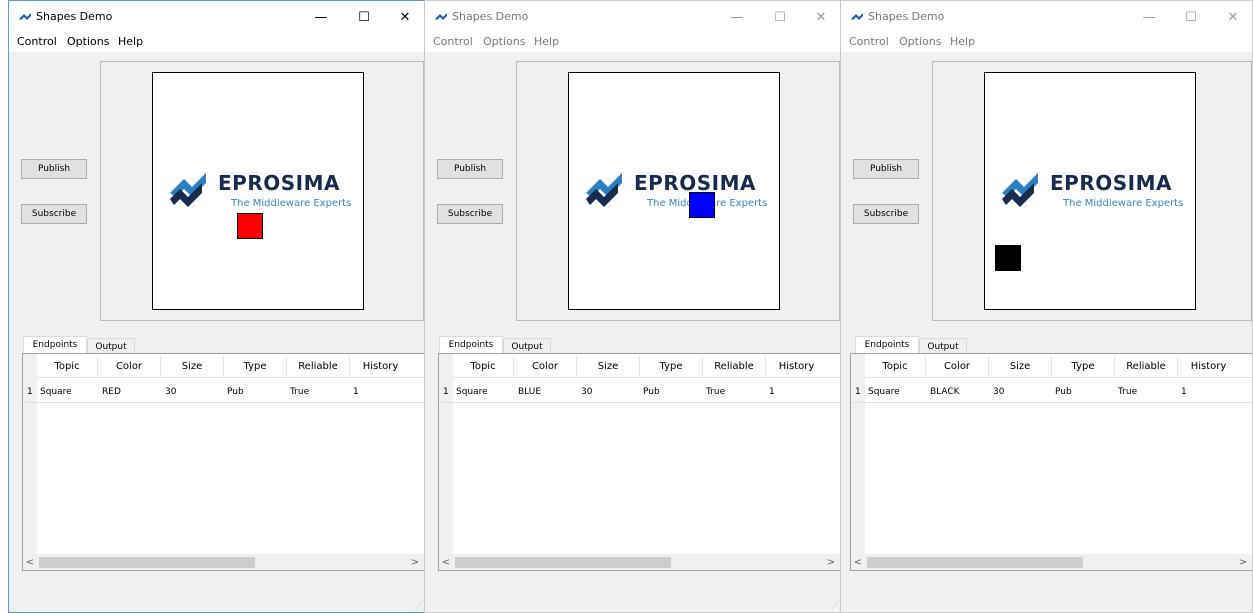  What do you see at coordinates (279, 183) in the screenshot?
I see `logo-name: EPROSIMA` at bounding box center [279, 183].